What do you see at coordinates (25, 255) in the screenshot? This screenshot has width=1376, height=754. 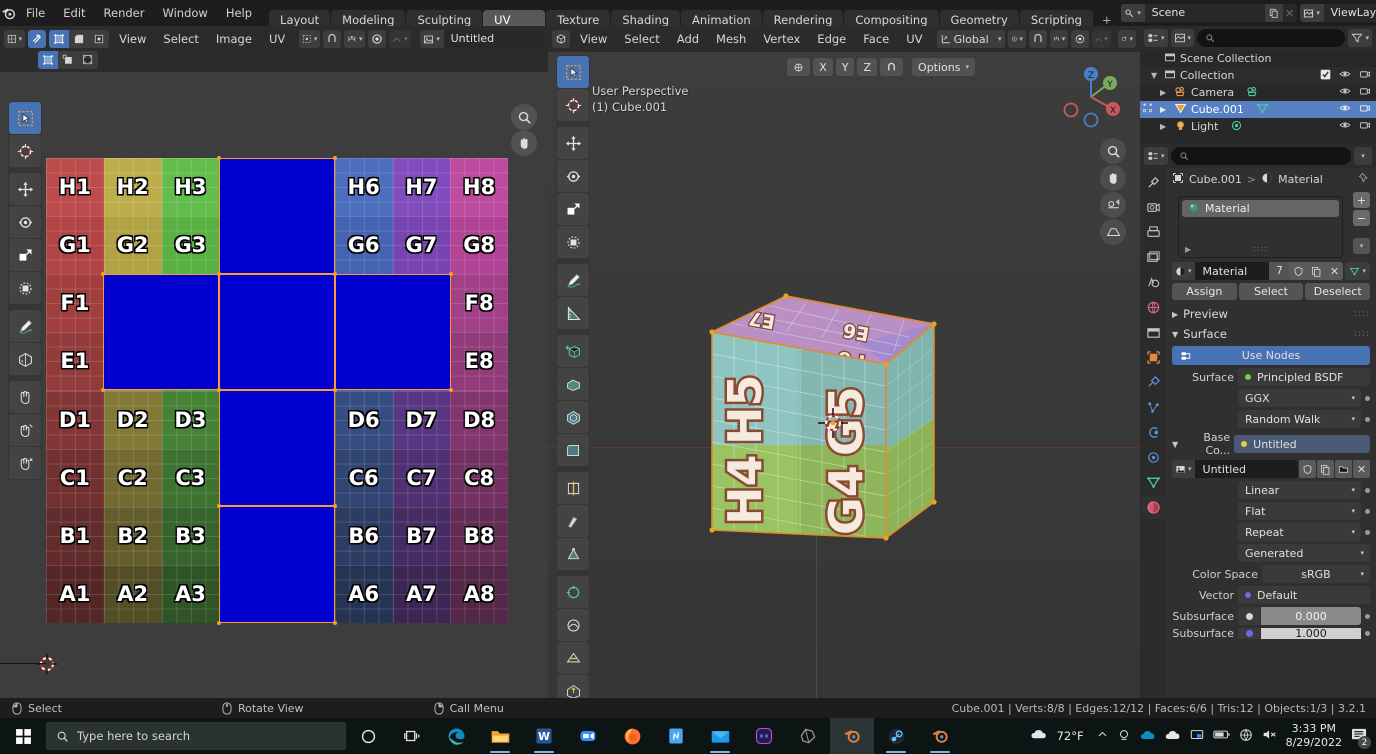 I see `tool-scale` at bounding box center [25, 255].